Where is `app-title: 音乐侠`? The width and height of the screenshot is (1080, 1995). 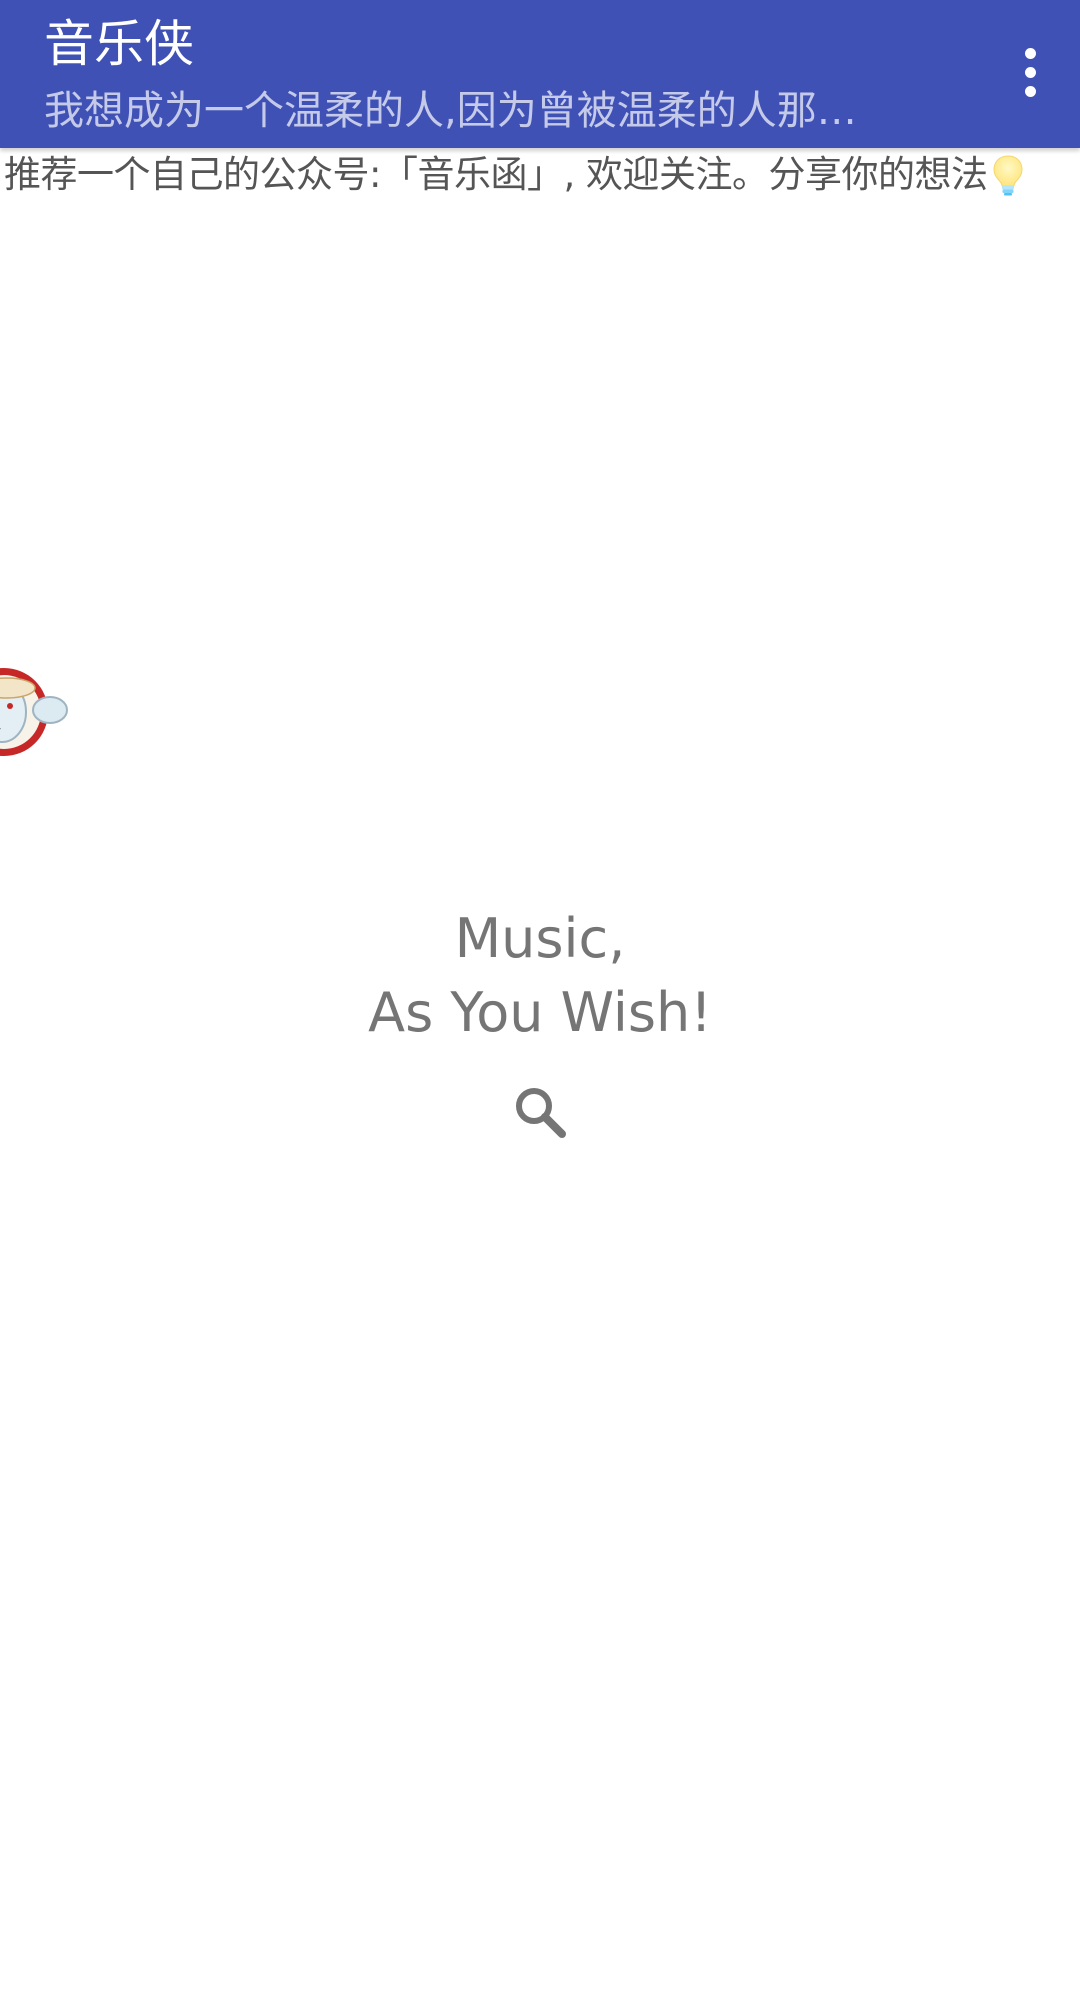 app-title: 音乐侠 is located at coordinates (119, 44).